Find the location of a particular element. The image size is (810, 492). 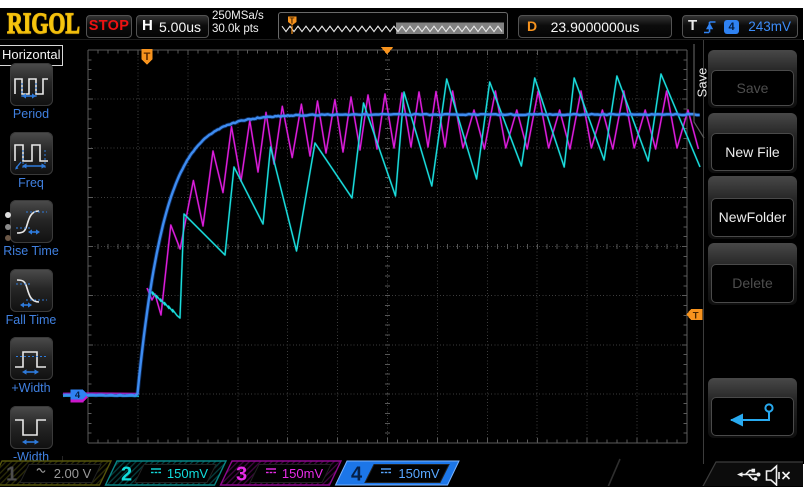

svg-text: 3 is located at coordinates (241, 475).